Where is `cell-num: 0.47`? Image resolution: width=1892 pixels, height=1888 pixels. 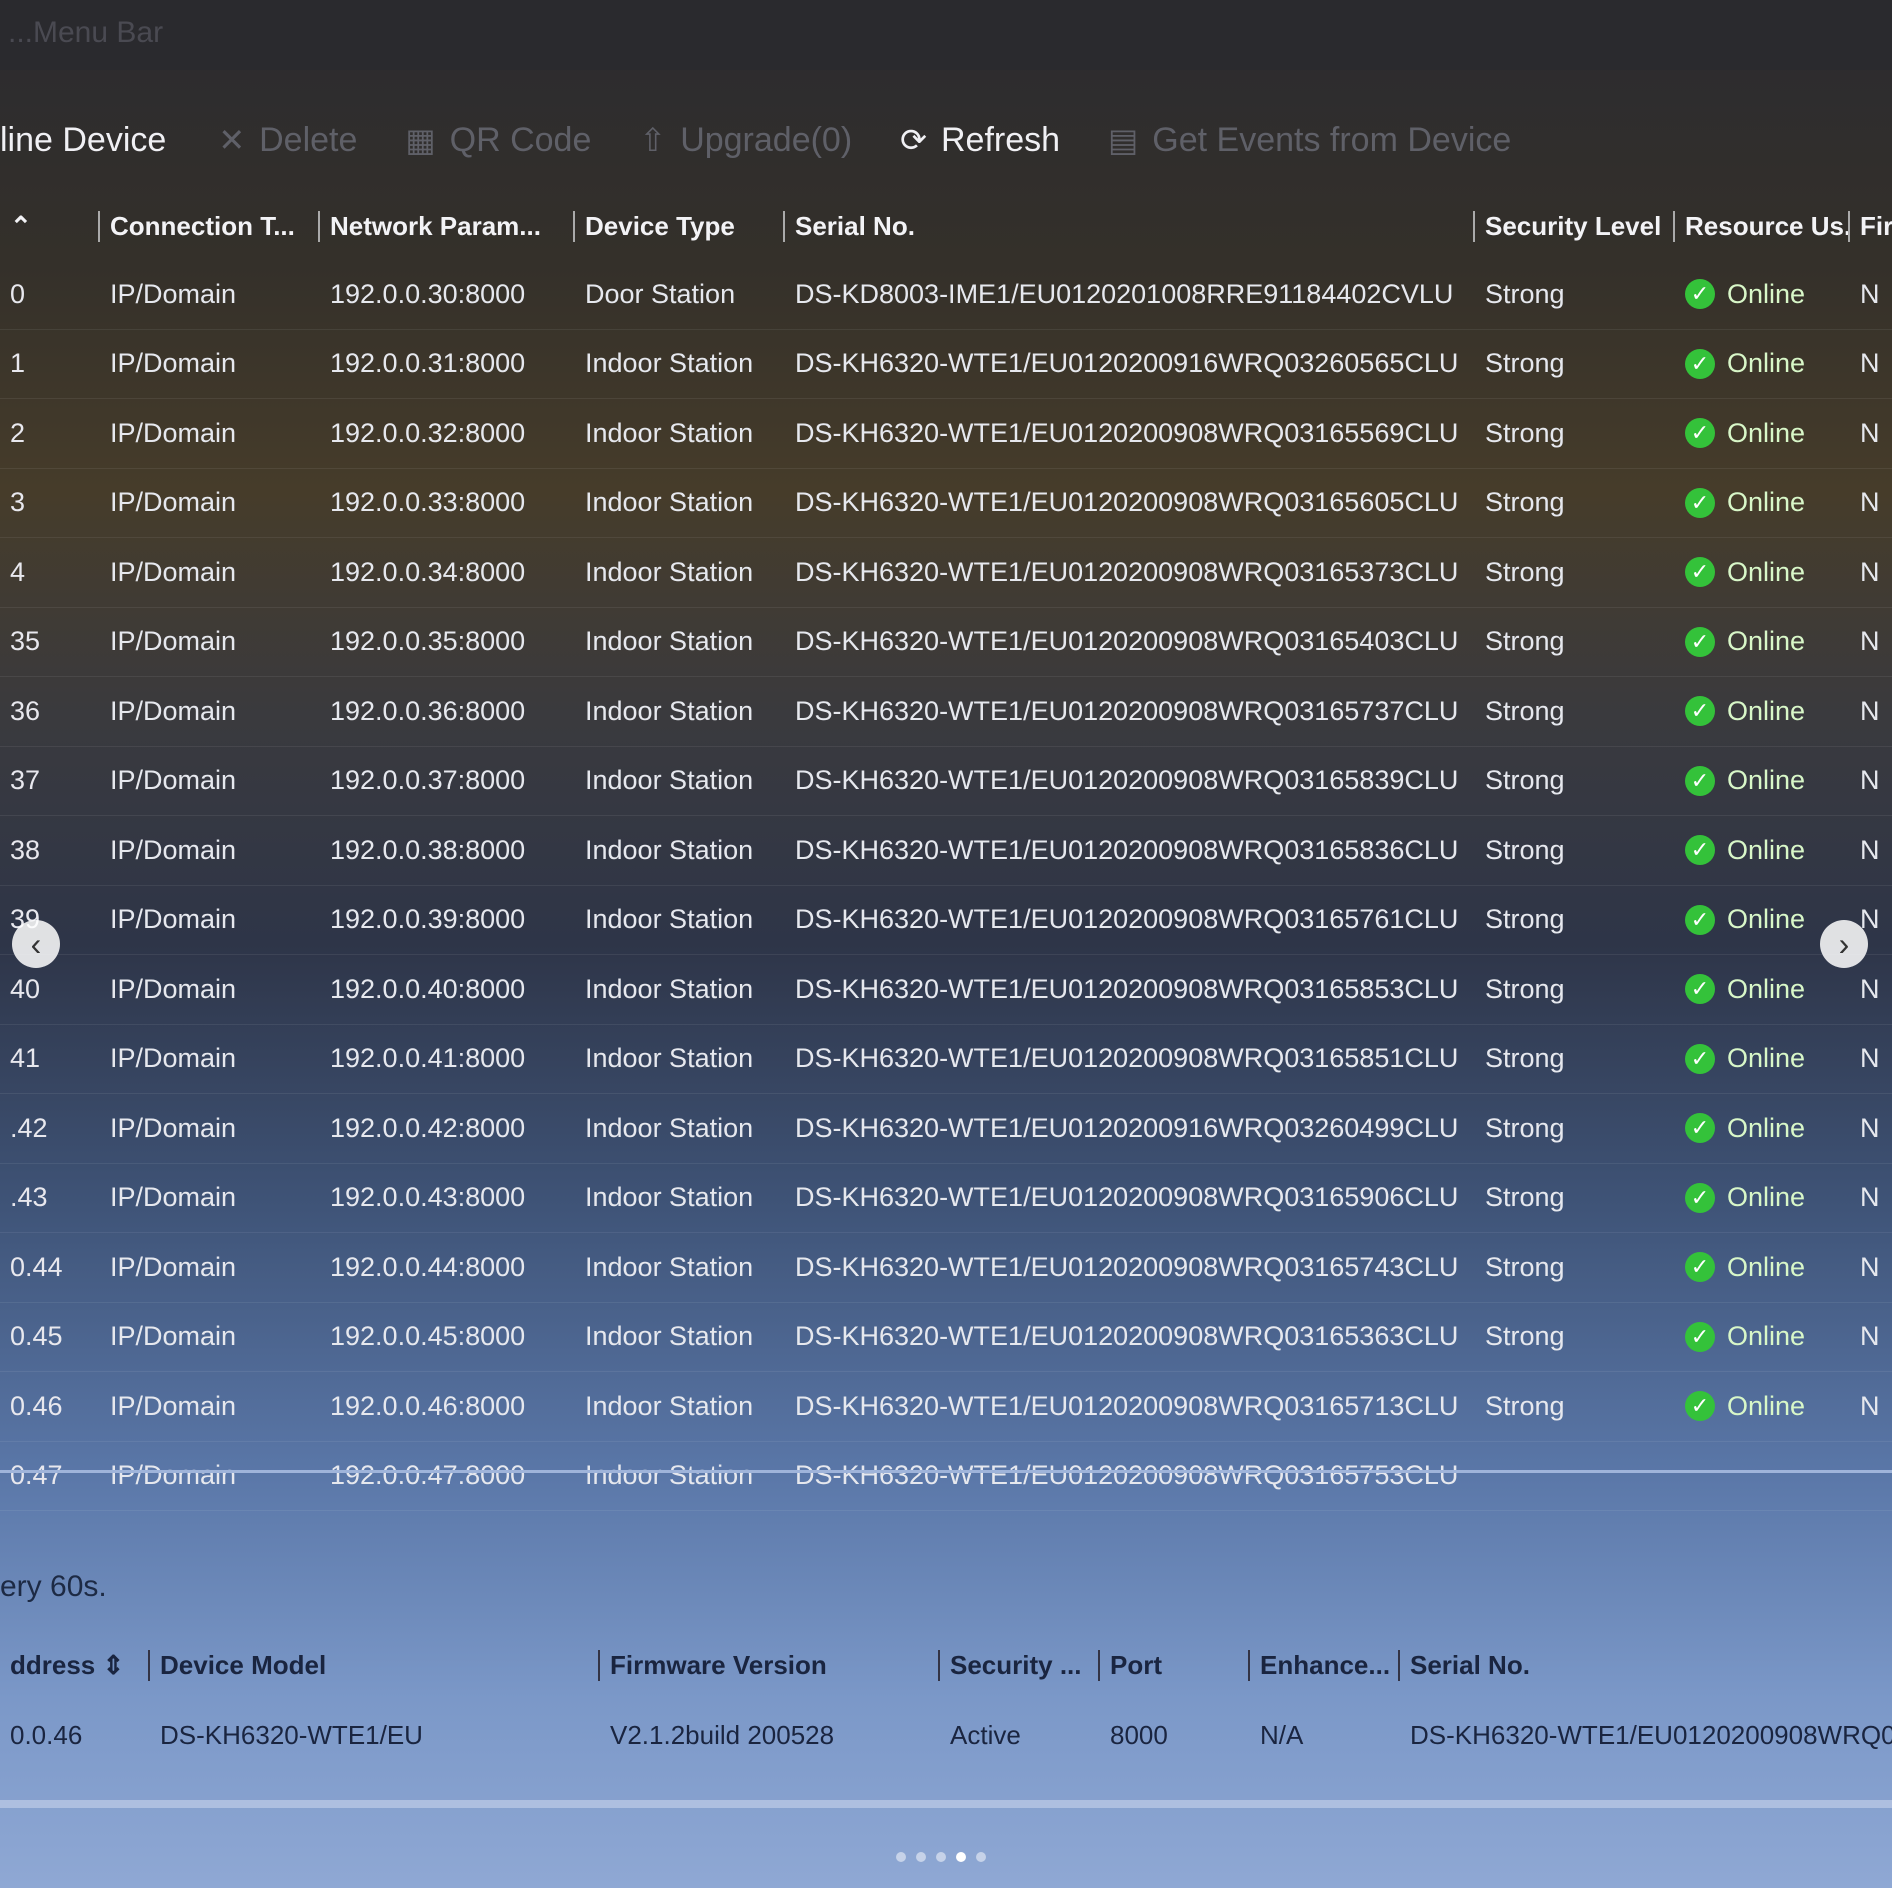
cell-num: 0.47 is located at coordinates (36, 1475).